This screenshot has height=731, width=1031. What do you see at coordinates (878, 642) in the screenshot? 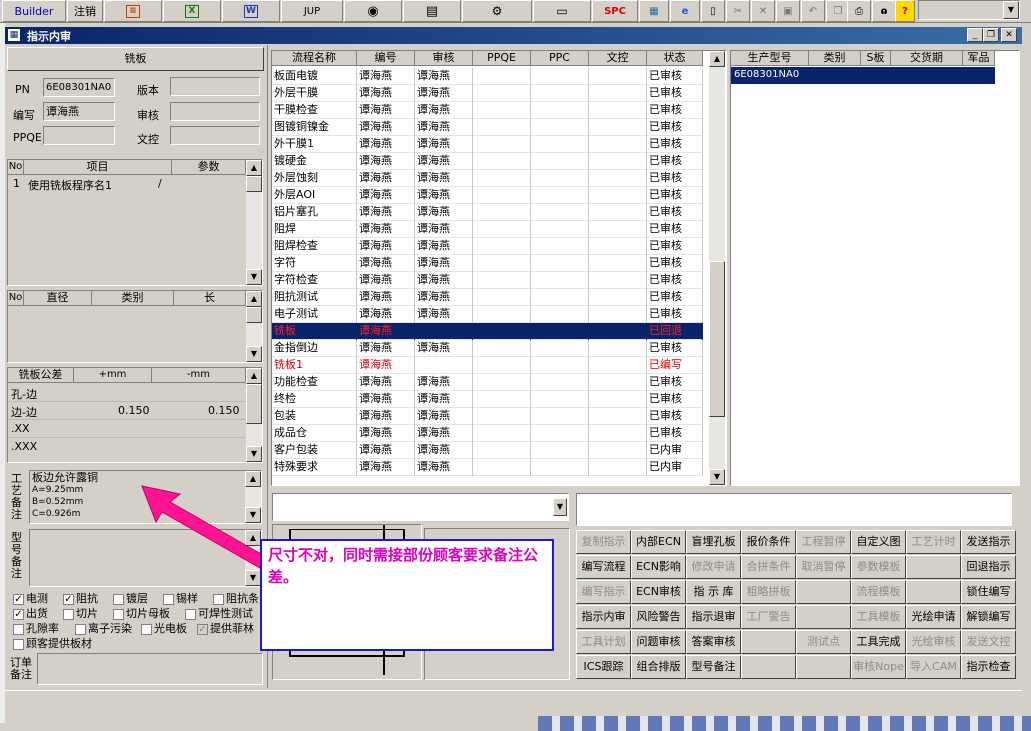
I see `action-button: 工具完成` at bounding box center [878, 642].